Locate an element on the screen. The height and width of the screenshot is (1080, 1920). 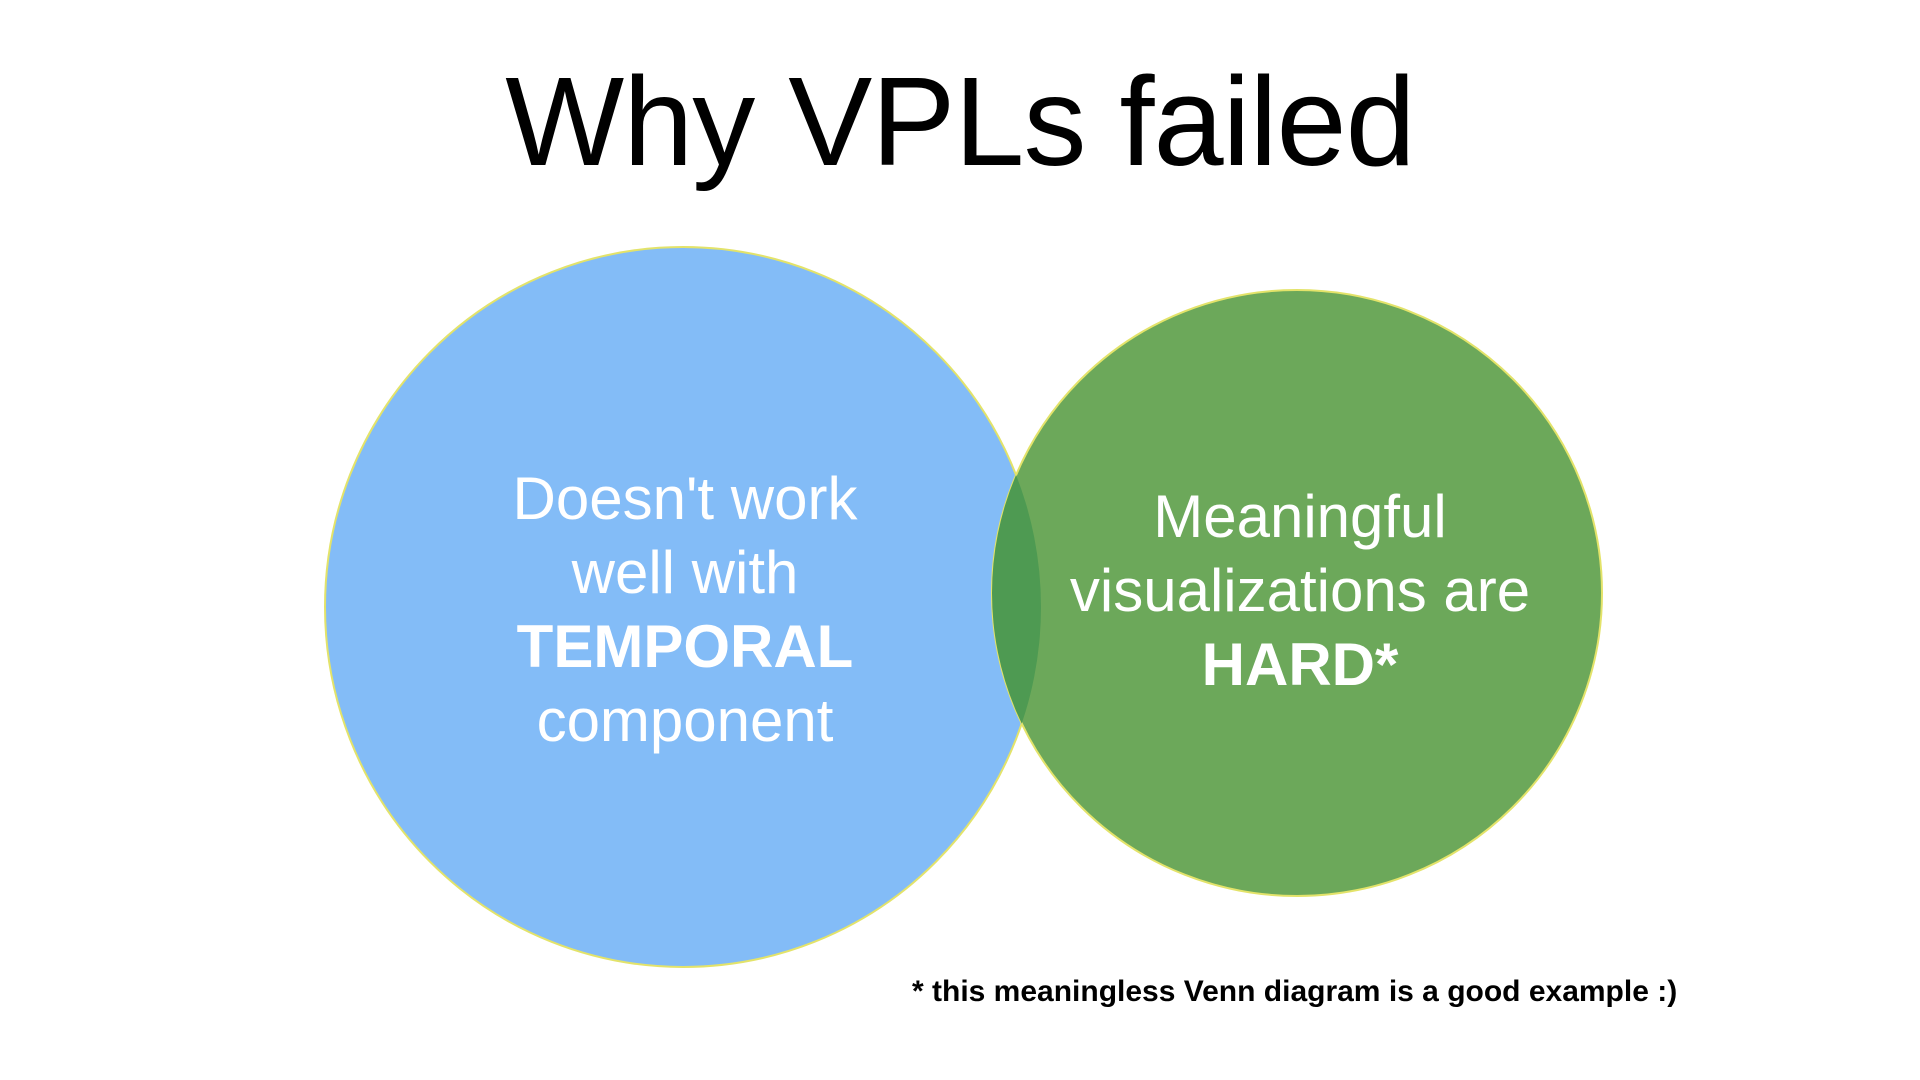
left-label-line-1: Doesn't work is located at coordinates (685, 498).